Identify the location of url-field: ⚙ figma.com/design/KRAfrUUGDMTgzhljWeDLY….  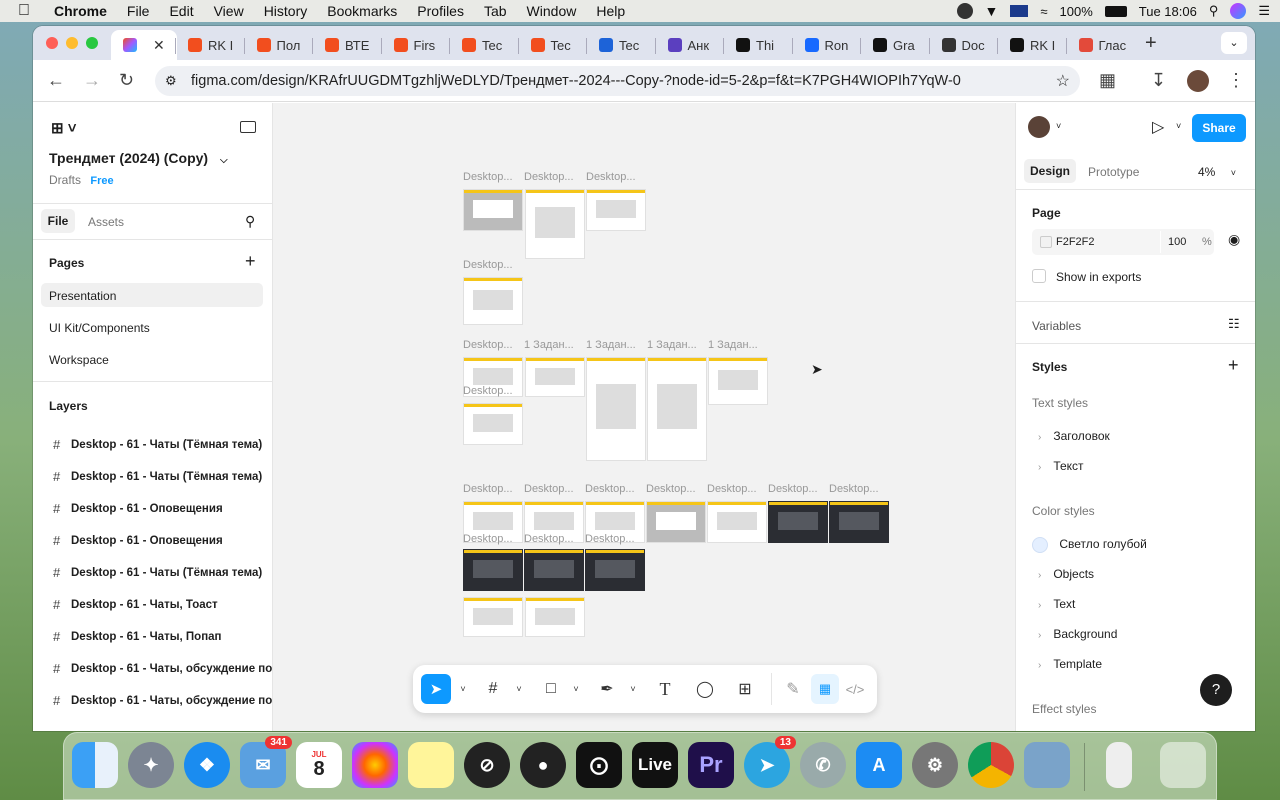
(617, 81).